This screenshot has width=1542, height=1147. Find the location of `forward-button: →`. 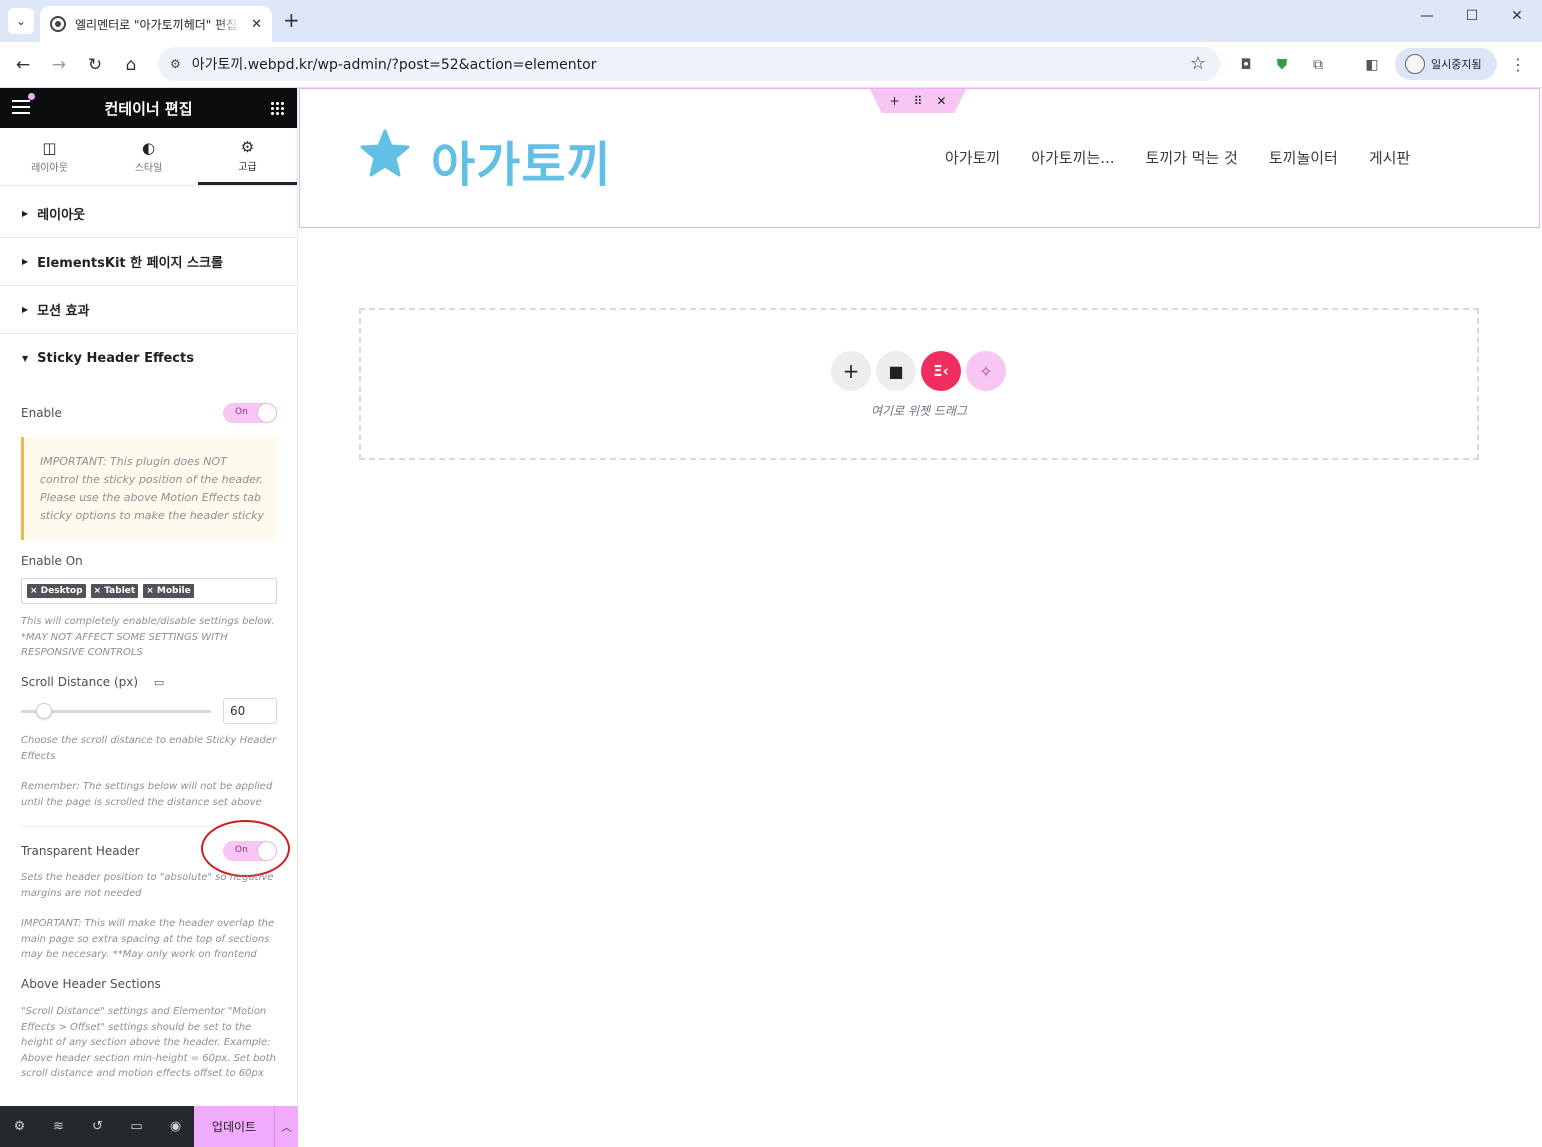

forward-button: → is located at coordinates (59, 65).